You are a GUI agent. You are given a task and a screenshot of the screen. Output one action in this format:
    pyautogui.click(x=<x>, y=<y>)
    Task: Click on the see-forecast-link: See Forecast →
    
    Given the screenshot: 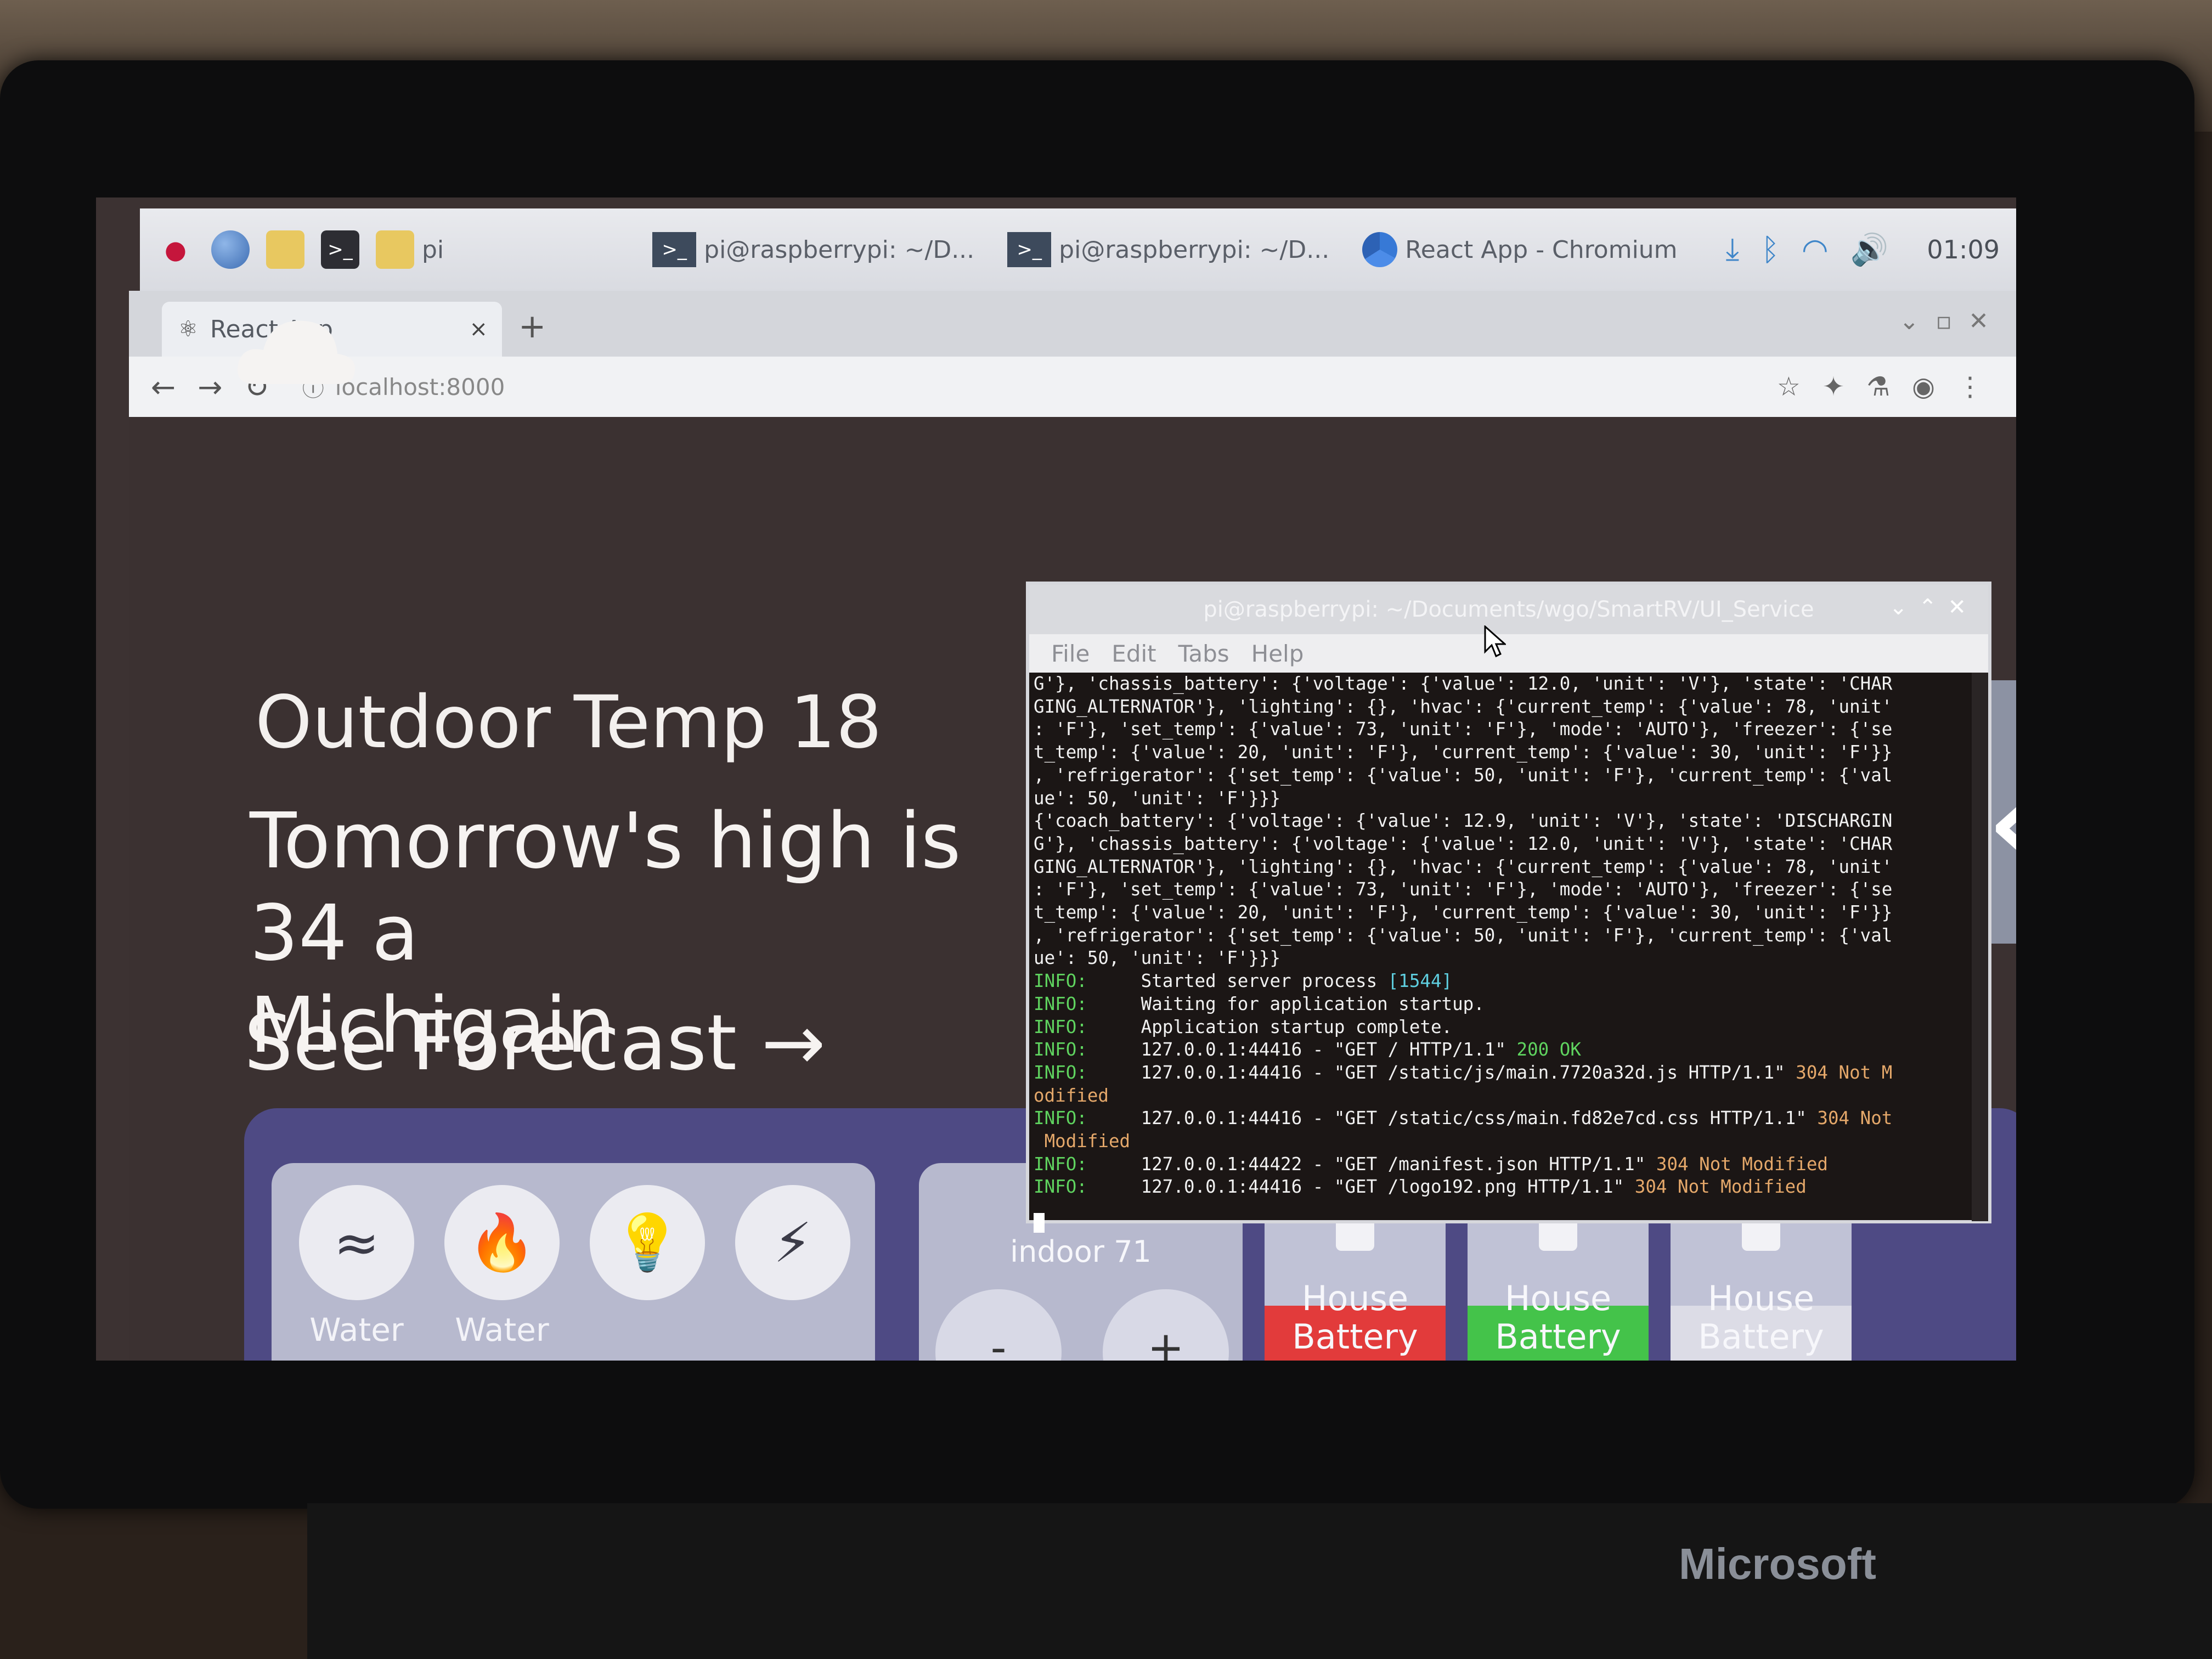 What is the action you would take?
    pyautogui.click(x=535, y=1043)
    